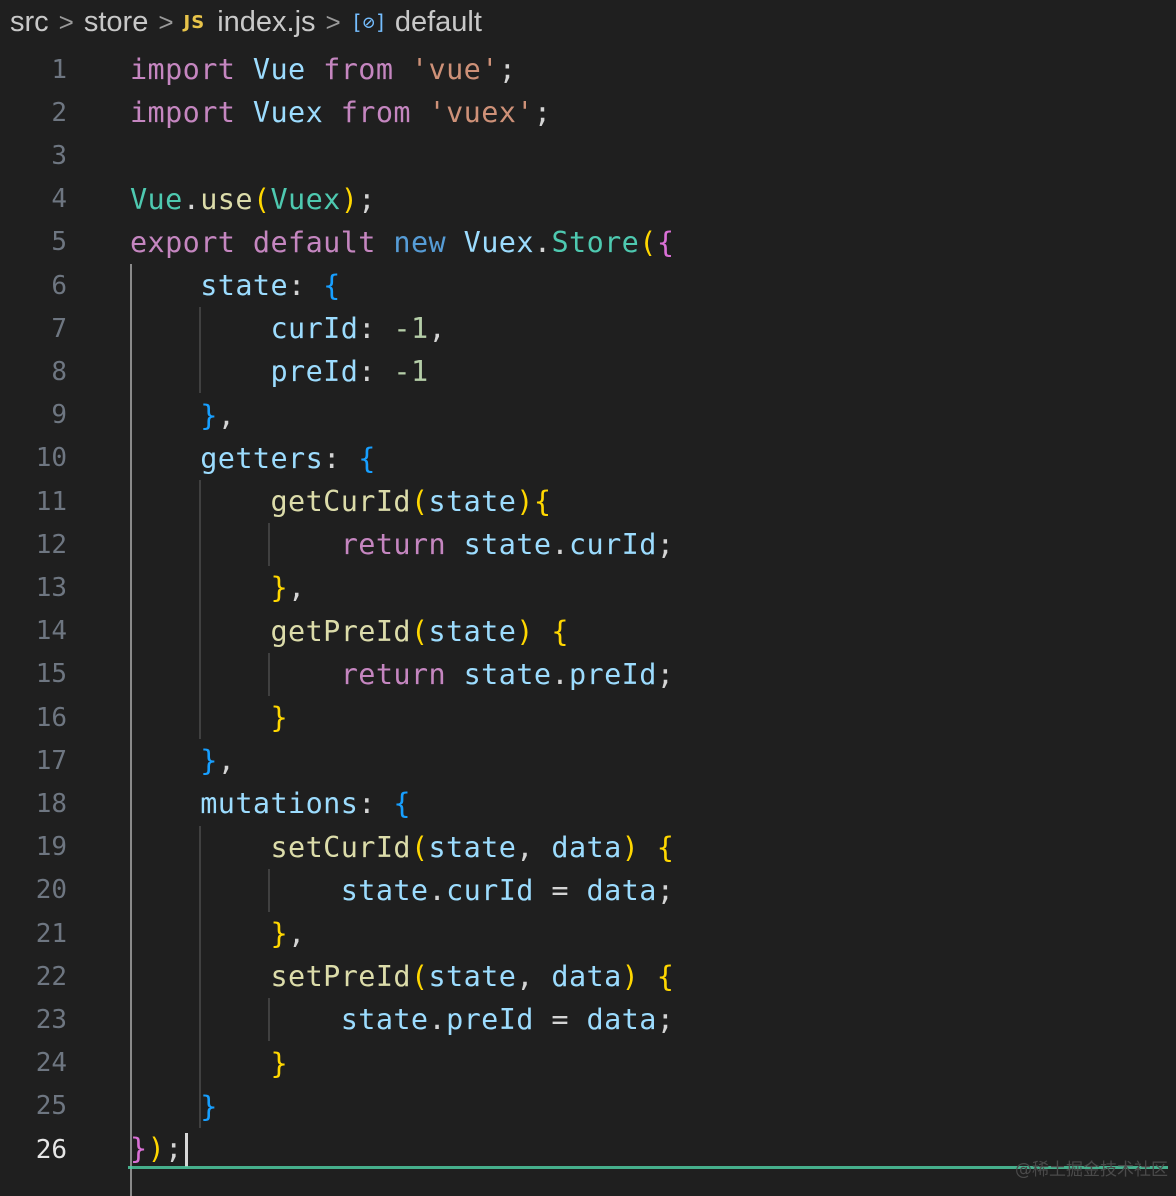 Image resolution: width=1176 pixels, height=1196 pixels. What do you see at coordinates (507, 674) in the screenshot?
I see `code-text: return state.preId;` at bounding box center [507, 674].